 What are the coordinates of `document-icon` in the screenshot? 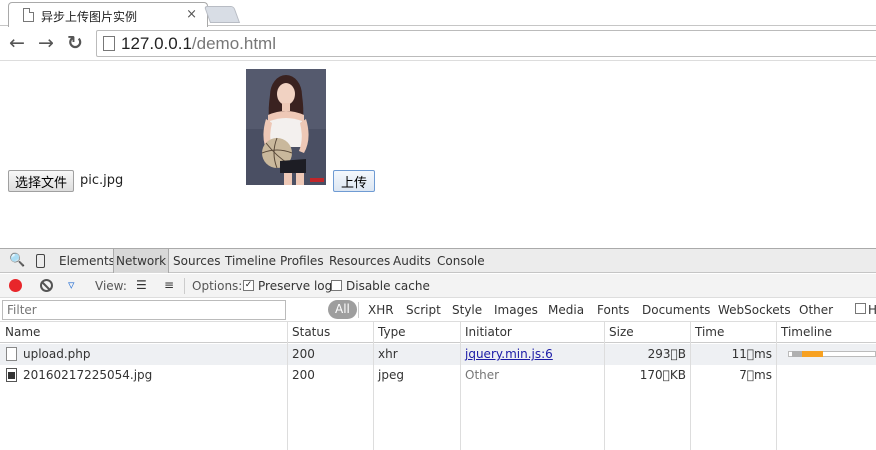 It's located at (11, 354).